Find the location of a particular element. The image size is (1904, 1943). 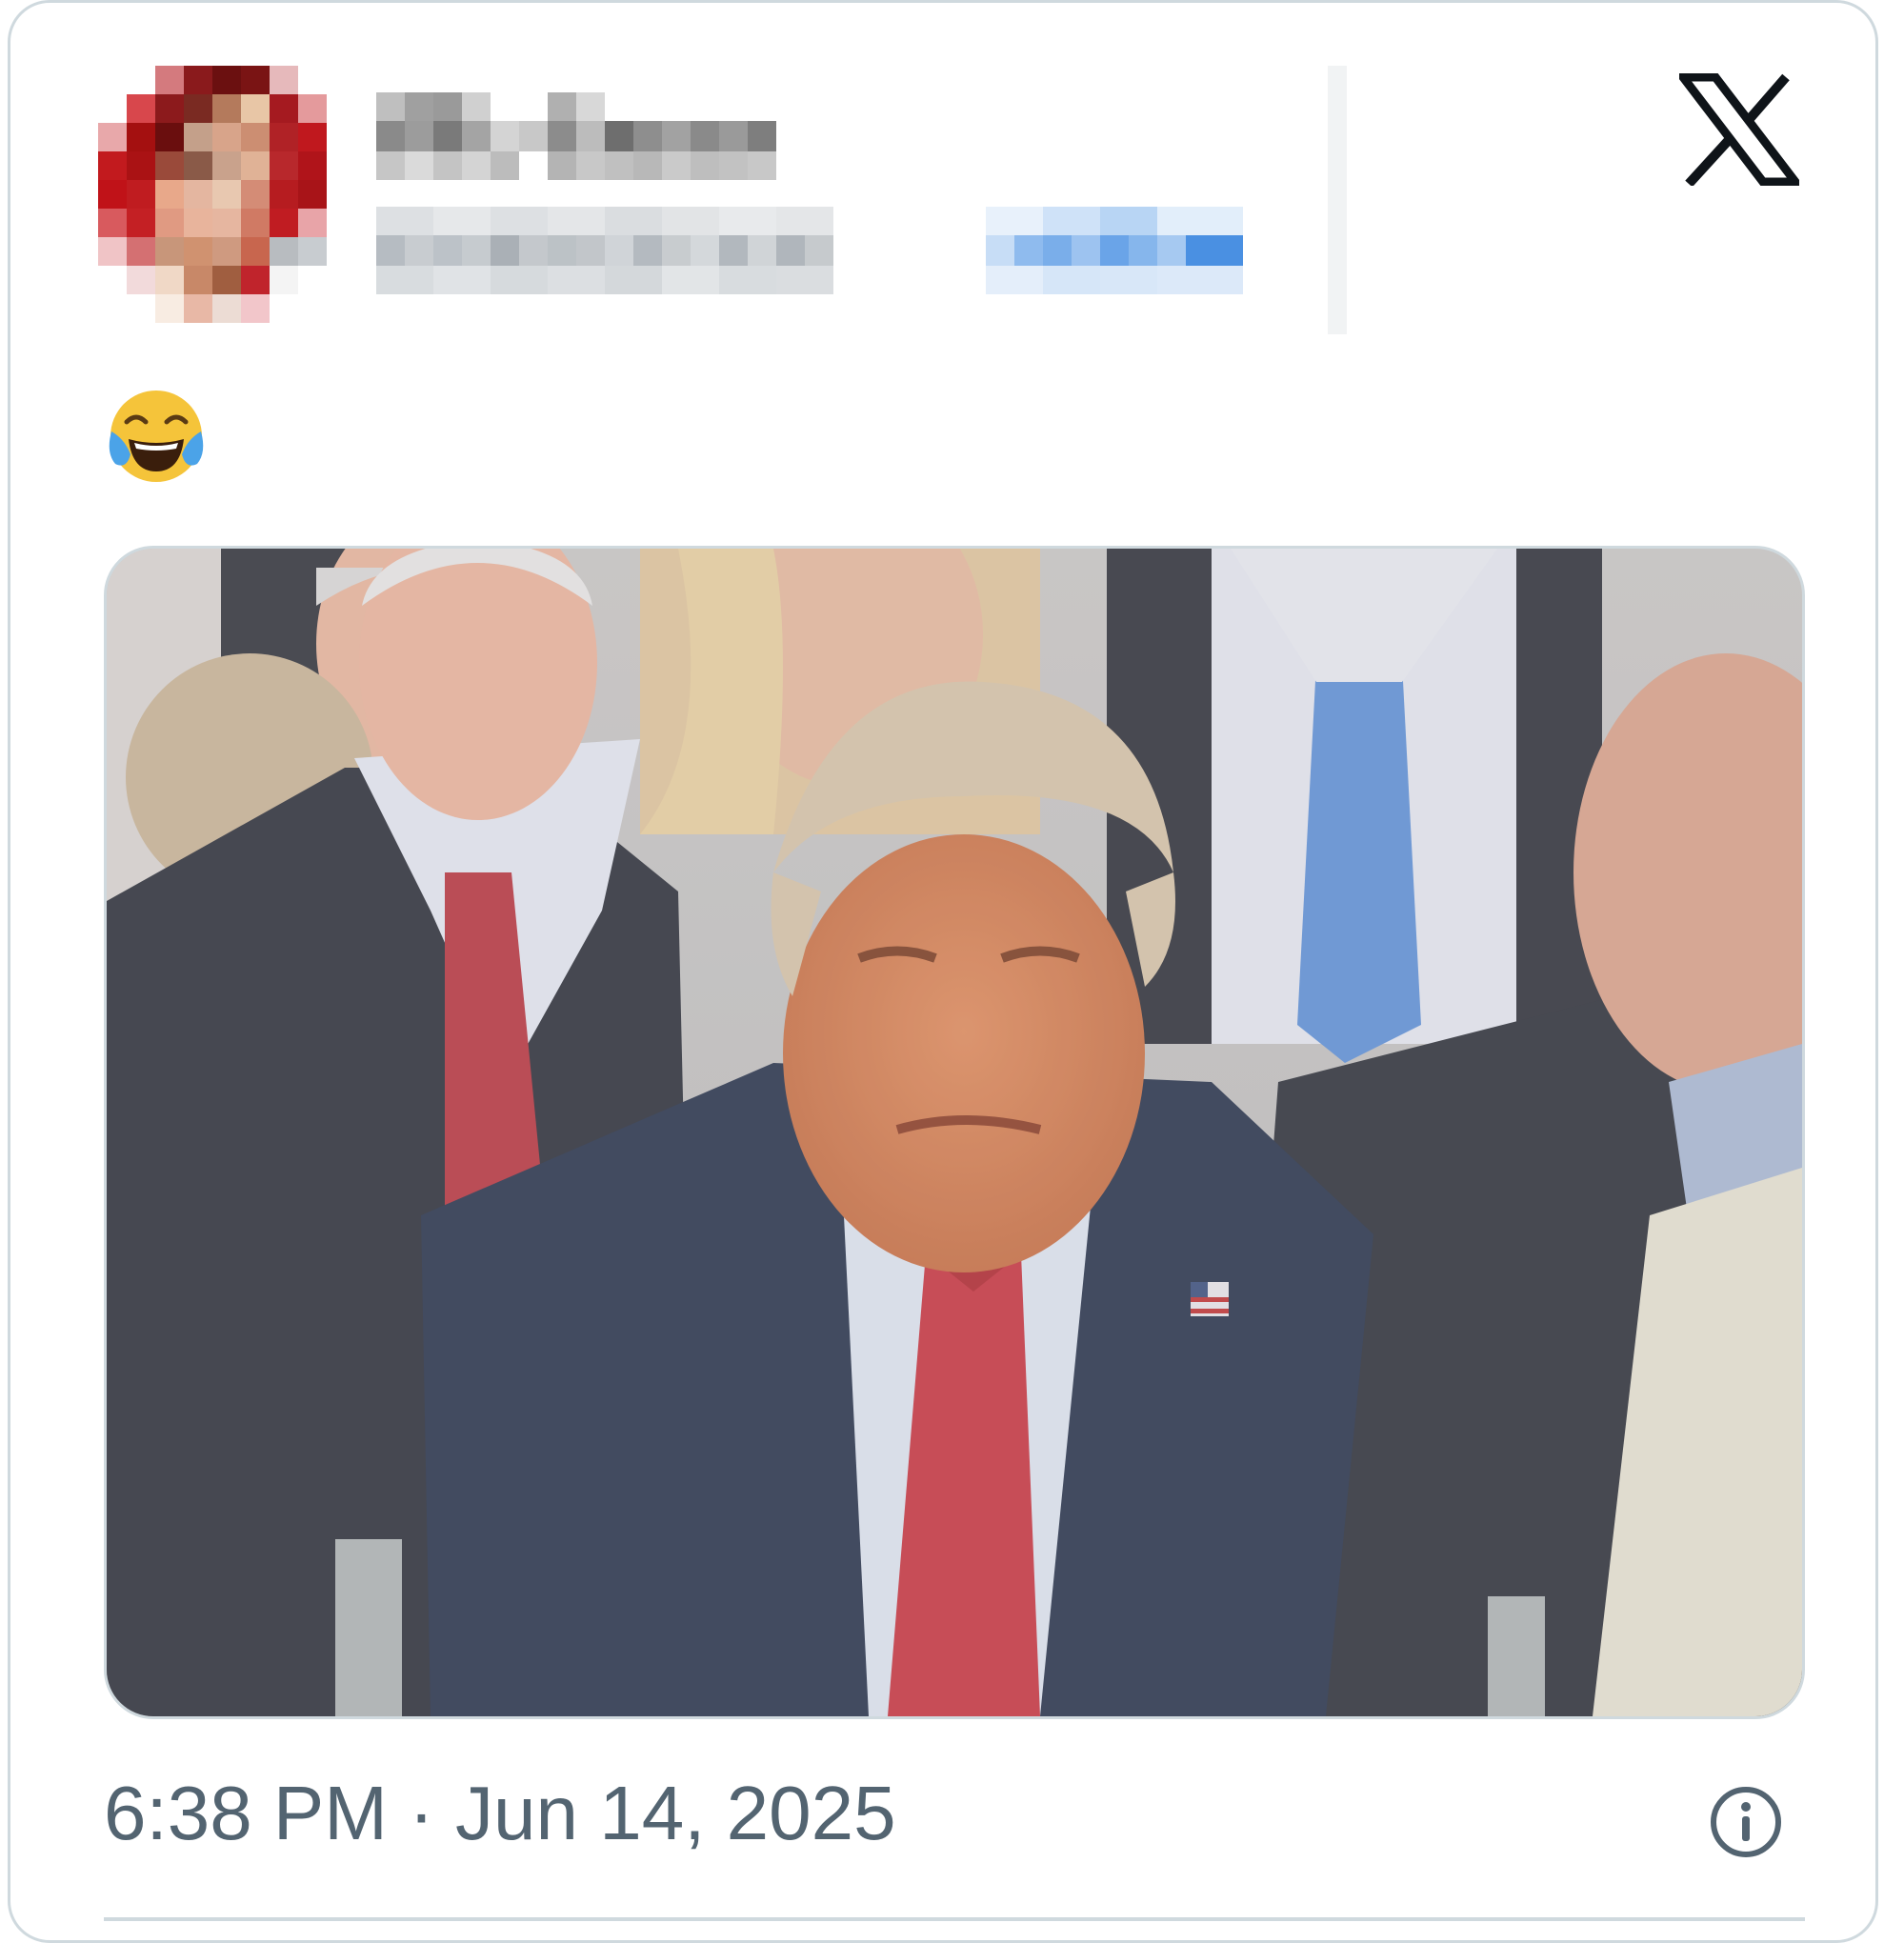

author-name is located at coordinates (581, 137).